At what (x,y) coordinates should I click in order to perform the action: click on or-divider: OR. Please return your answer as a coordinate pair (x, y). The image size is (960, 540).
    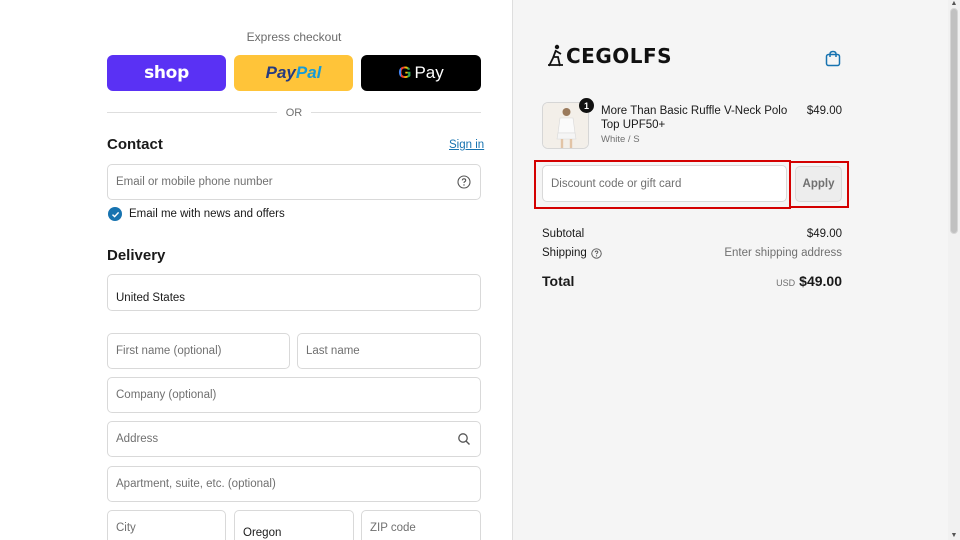
    Looking at the image, I should click on (294, 113).